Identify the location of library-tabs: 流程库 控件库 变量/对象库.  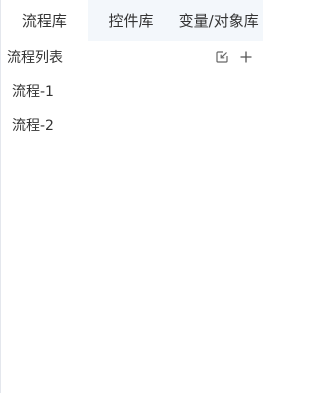
(132, 20).